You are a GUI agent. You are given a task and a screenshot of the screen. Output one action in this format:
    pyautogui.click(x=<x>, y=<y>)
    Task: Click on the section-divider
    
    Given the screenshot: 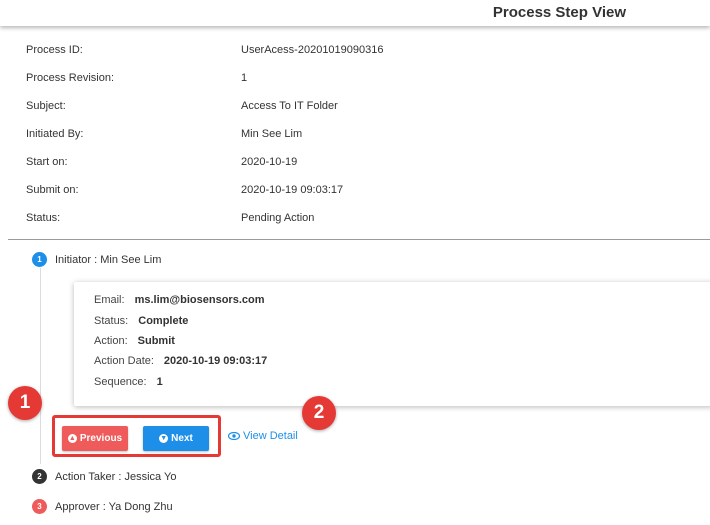 What is the action you would take?
    pyautogui.click(x=359, y=239)
    